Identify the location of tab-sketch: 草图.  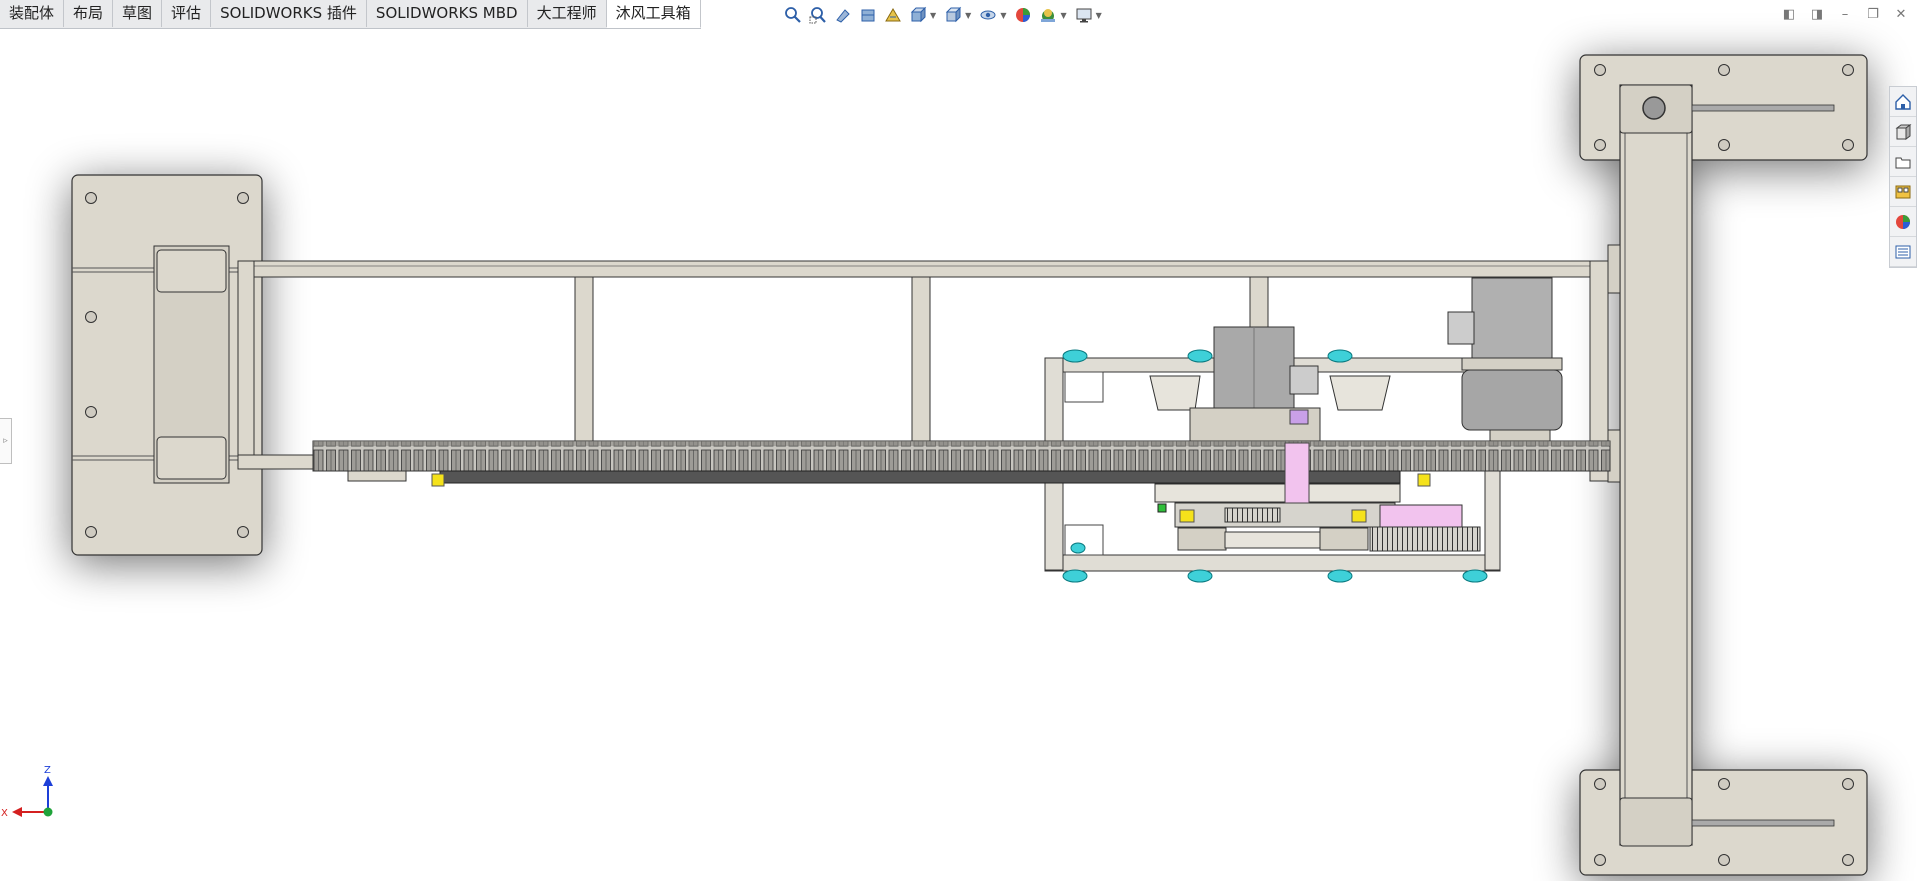
(138, 13).